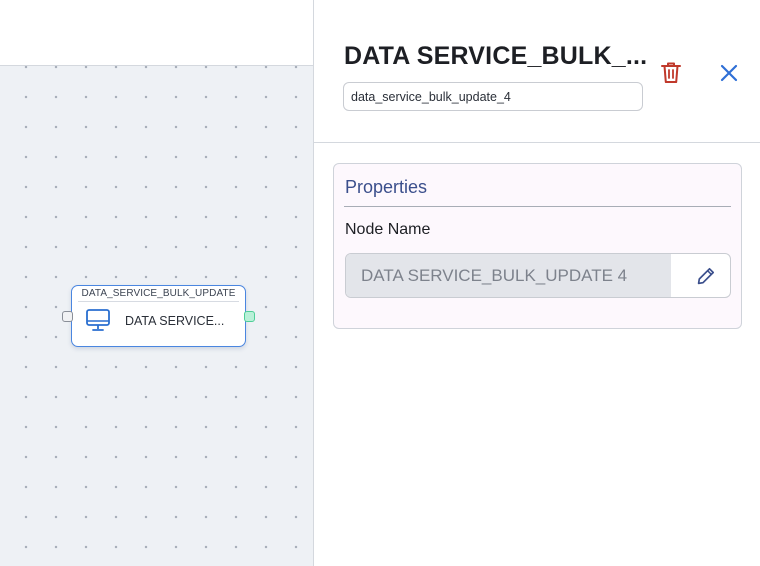 This screenshot has width=760, height=566. I want to click on canvas-toolbar-area, so click(156, 33).